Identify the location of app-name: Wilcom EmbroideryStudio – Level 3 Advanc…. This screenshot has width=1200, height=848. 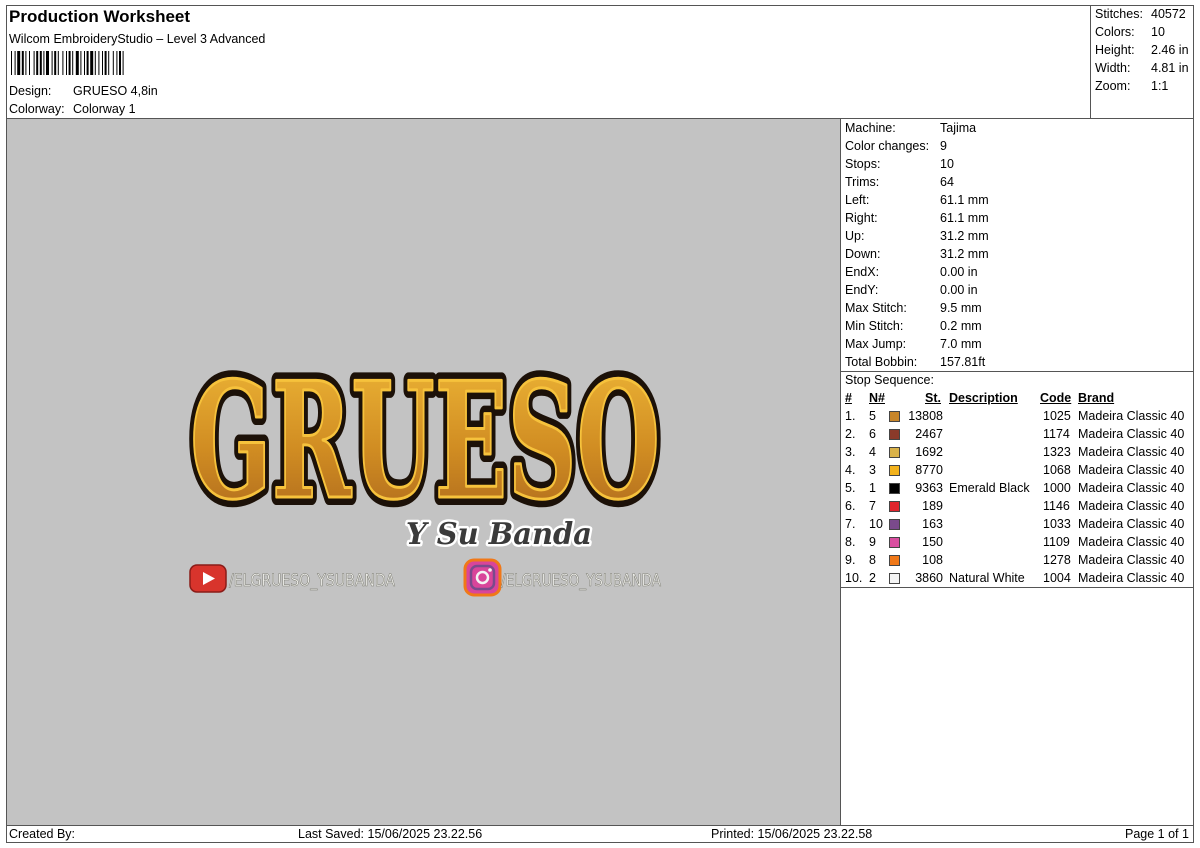
(137, 39).